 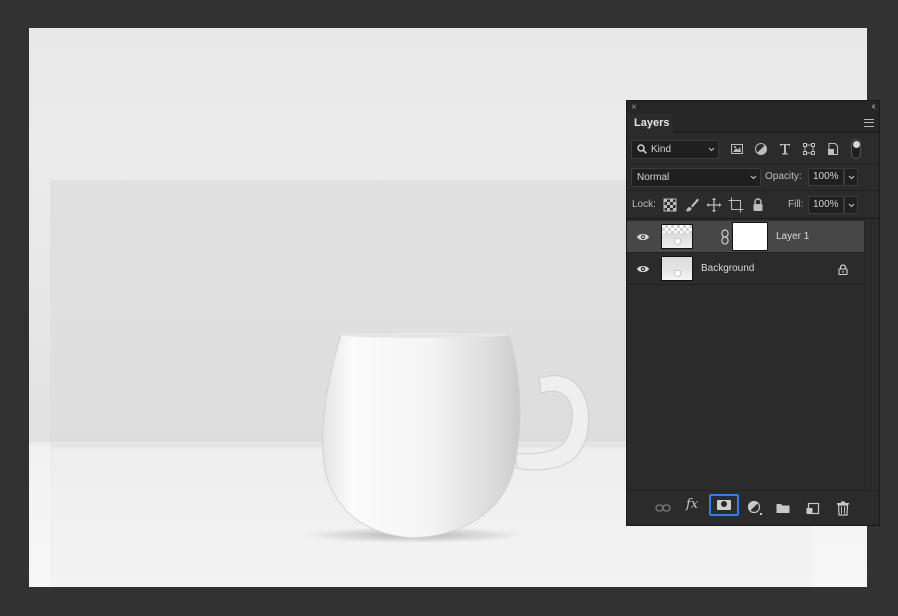 What do you see at coordinates (871, 355) in the screenshot?
I see `layers-scrollbar` at bounding box center [871, 355].